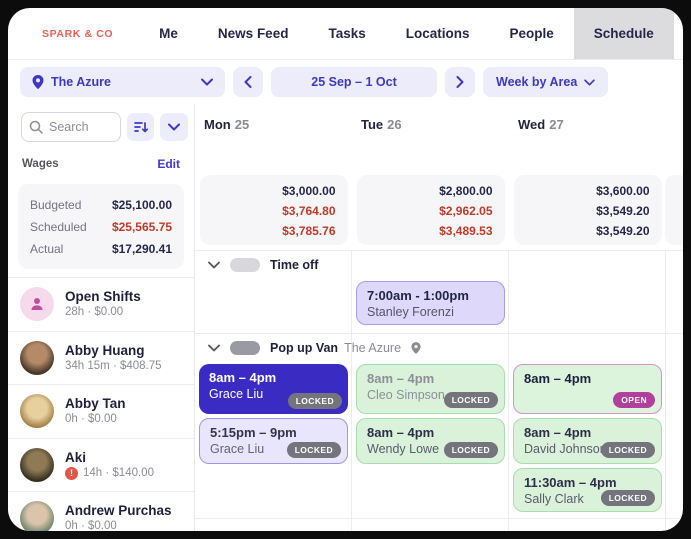  I want to click on roster-name: Abby Tan, so click(95, 404).